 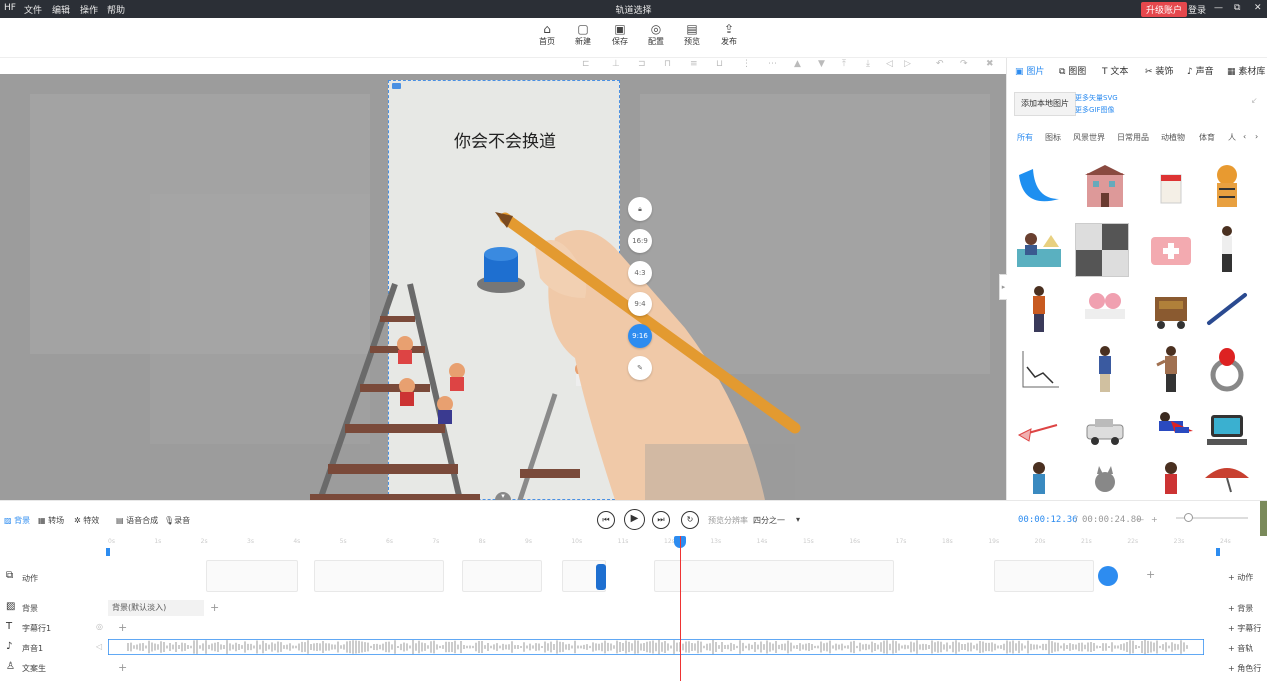 I want to click on asset-umbrella, so click(x=1227, y=476).